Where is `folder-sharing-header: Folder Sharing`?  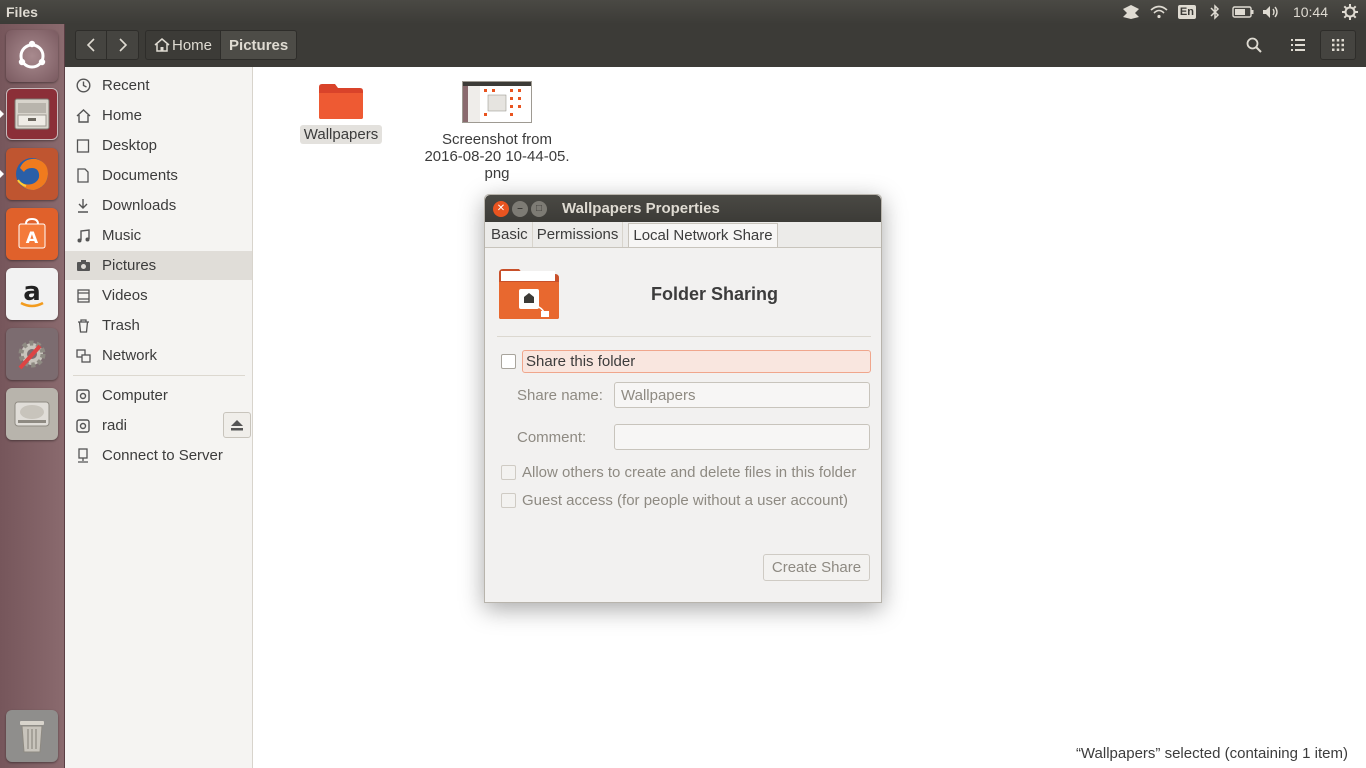 folder-sharing-header: Folder Sharing is located at coordinates (684, 302).